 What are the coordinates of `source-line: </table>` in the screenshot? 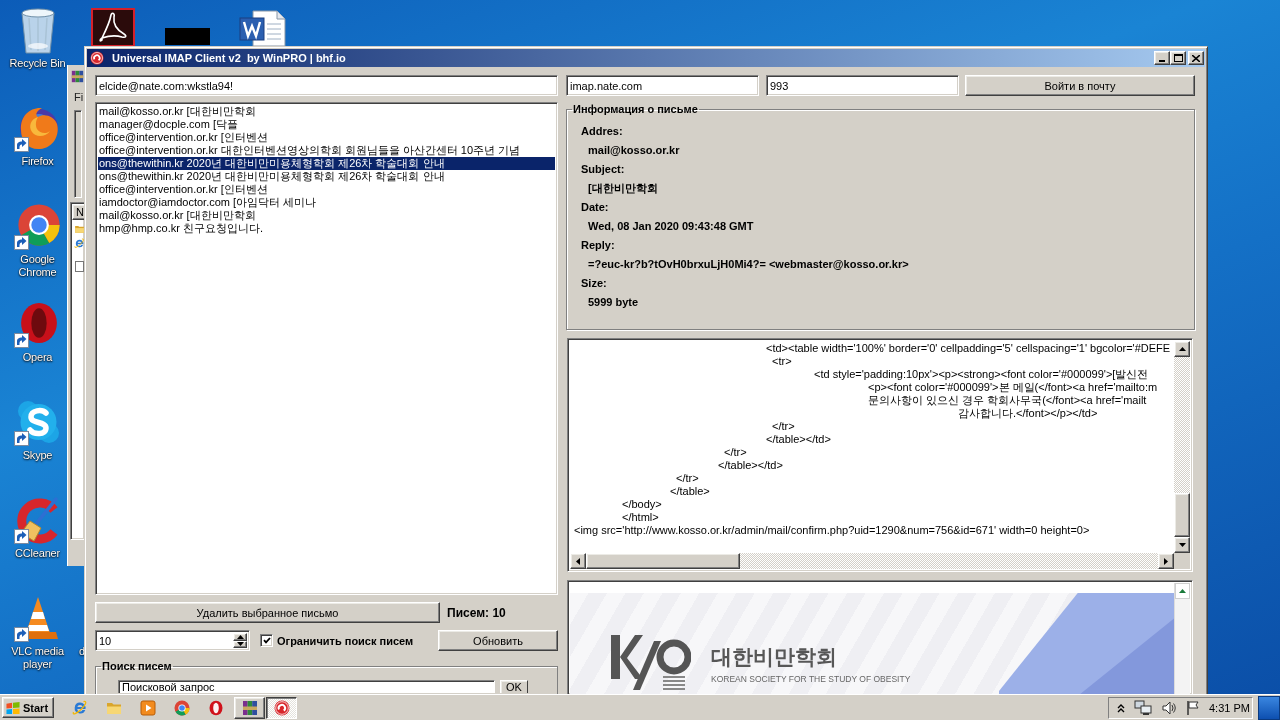 It's located at (690, 491).